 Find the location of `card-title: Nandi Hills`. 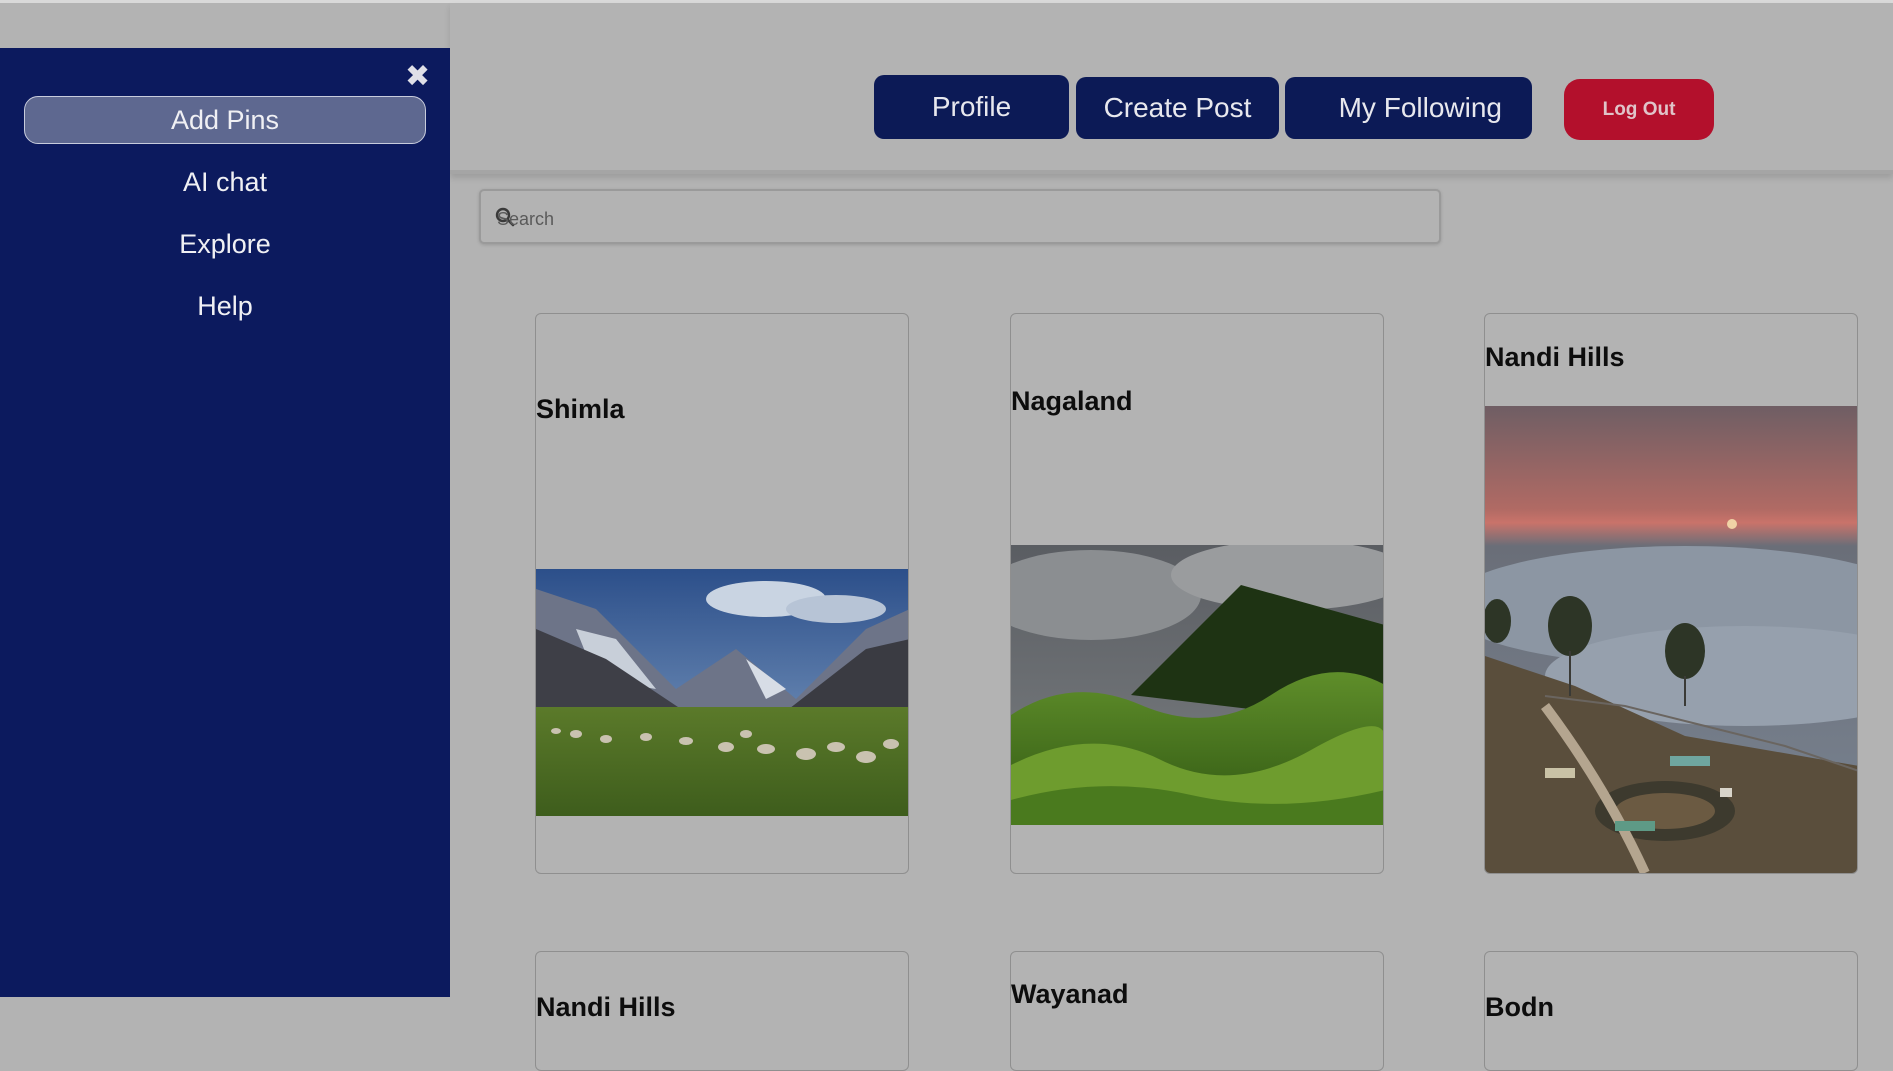

card-title: Nandi Hills is located at coordinates (1555, 357).